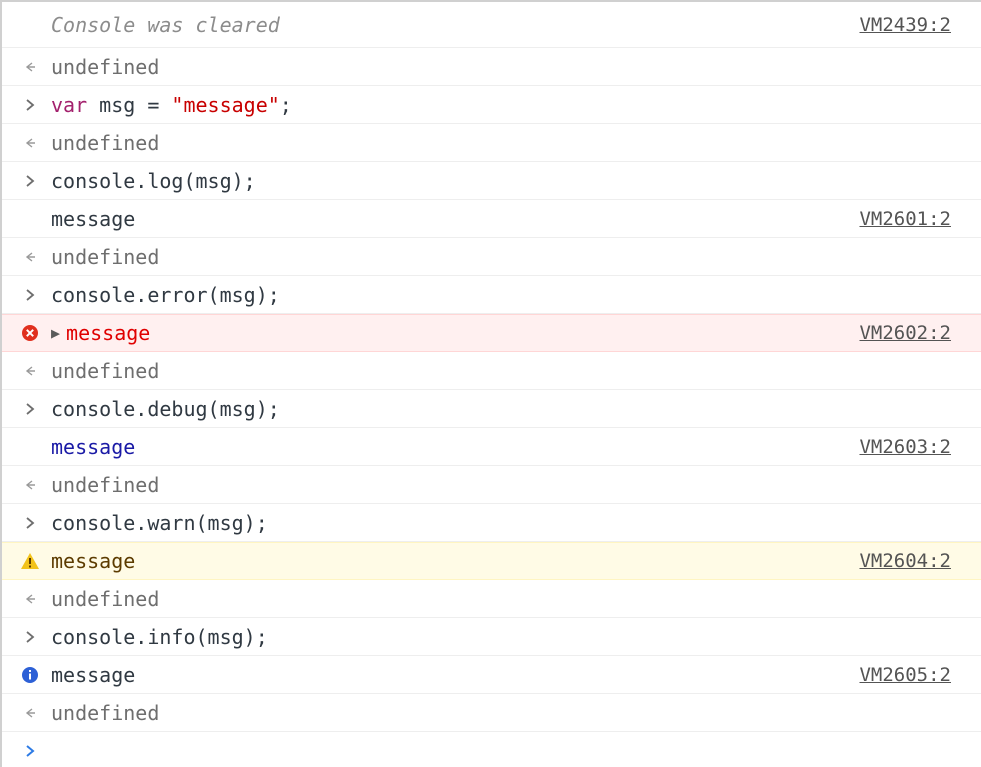 The height and width of the screenshot is (767, 981). Describe the element at coordinates (30, 674) in the screenshot. I see `info-circle-icon` at that location.